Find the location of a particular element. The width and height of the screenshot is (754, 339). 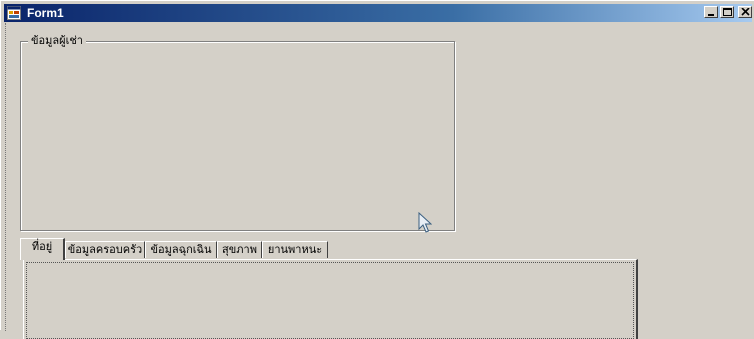

maximize-icon is located at coordinates (727, 12).